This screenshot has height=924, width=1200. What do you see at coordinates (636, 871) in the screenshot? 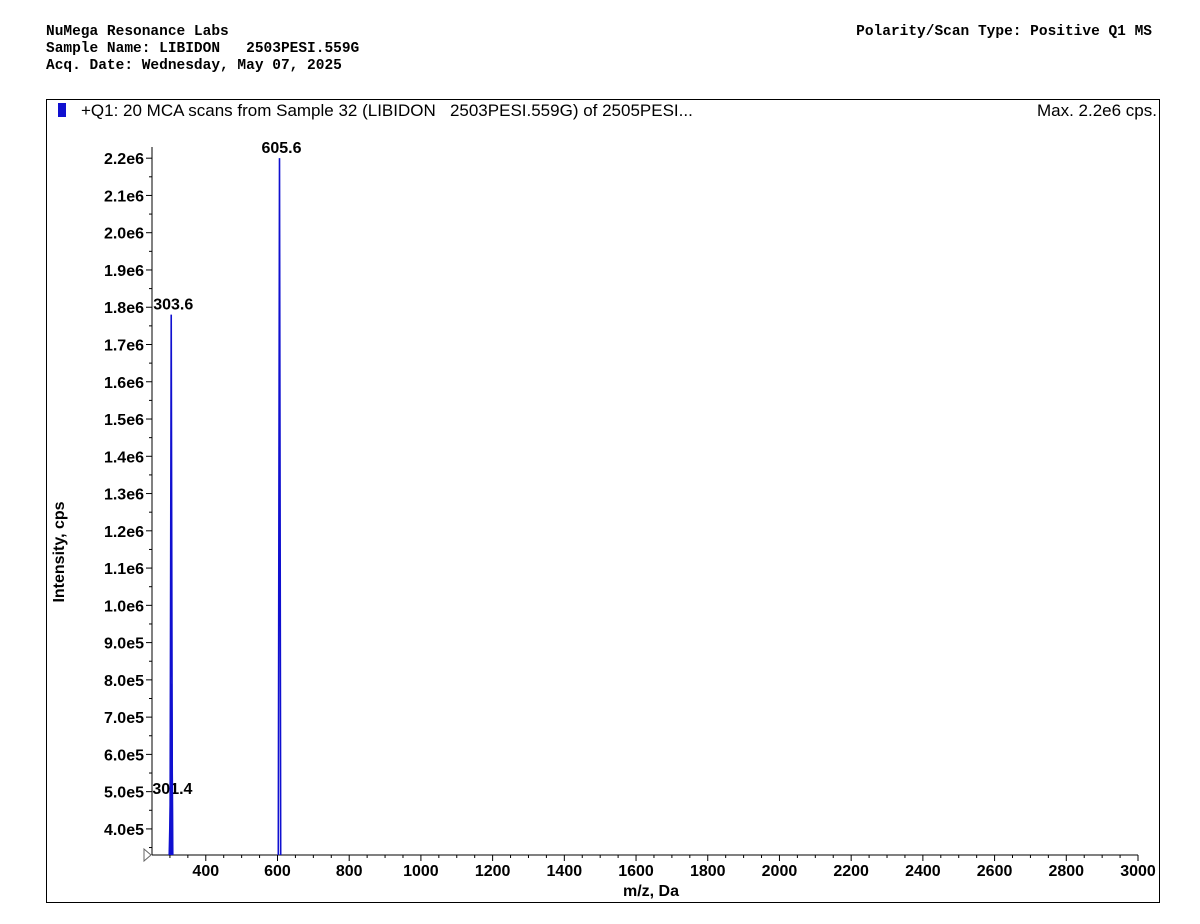
I see `x-tick-label: 1600` at bounding box center [636, 871].